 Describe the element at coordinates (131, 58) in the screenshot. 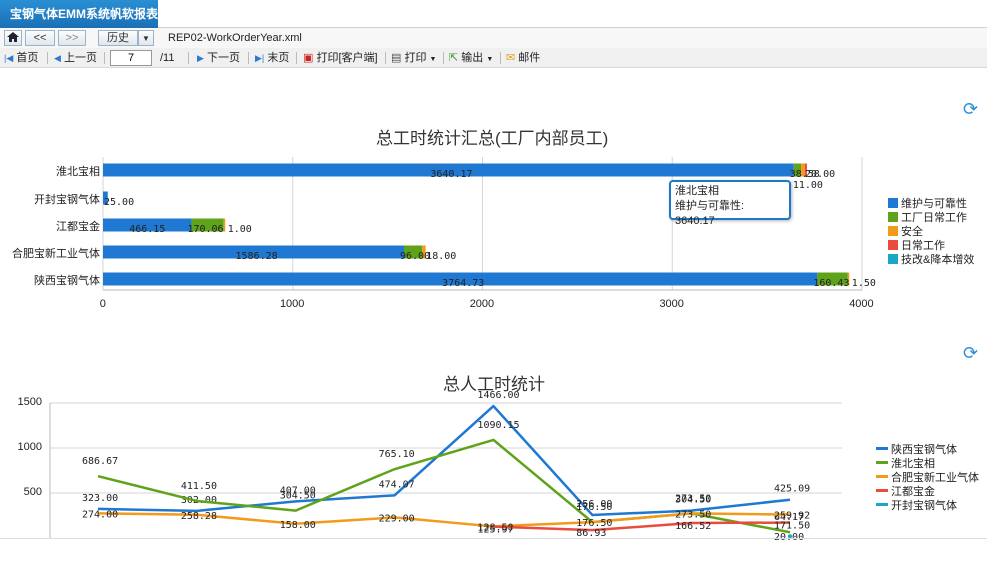

I see `page-number-input` at that location.